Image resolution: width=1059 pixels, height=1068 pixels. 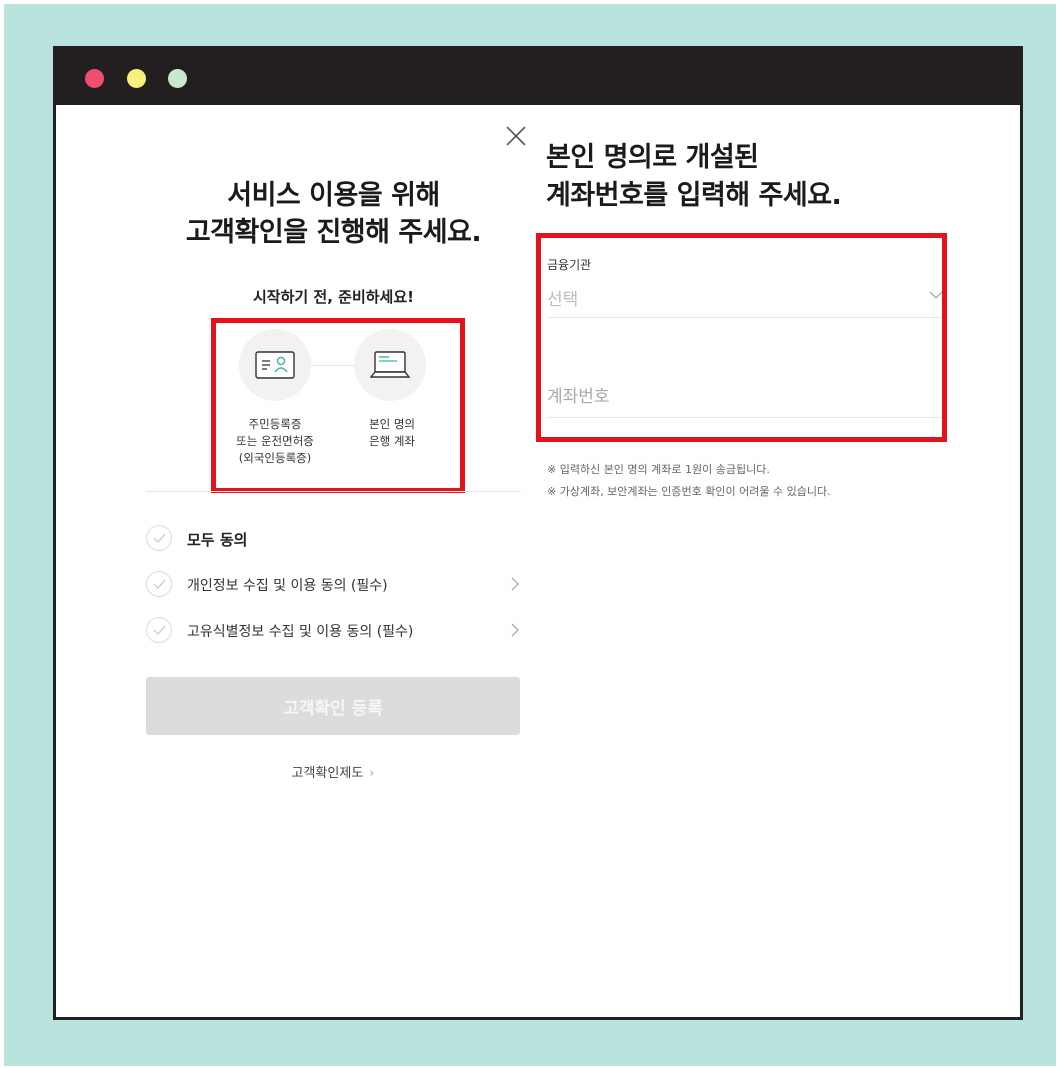 I want to click on agree-all-checkbox: 모두 동의, so click(x=333, y=538).